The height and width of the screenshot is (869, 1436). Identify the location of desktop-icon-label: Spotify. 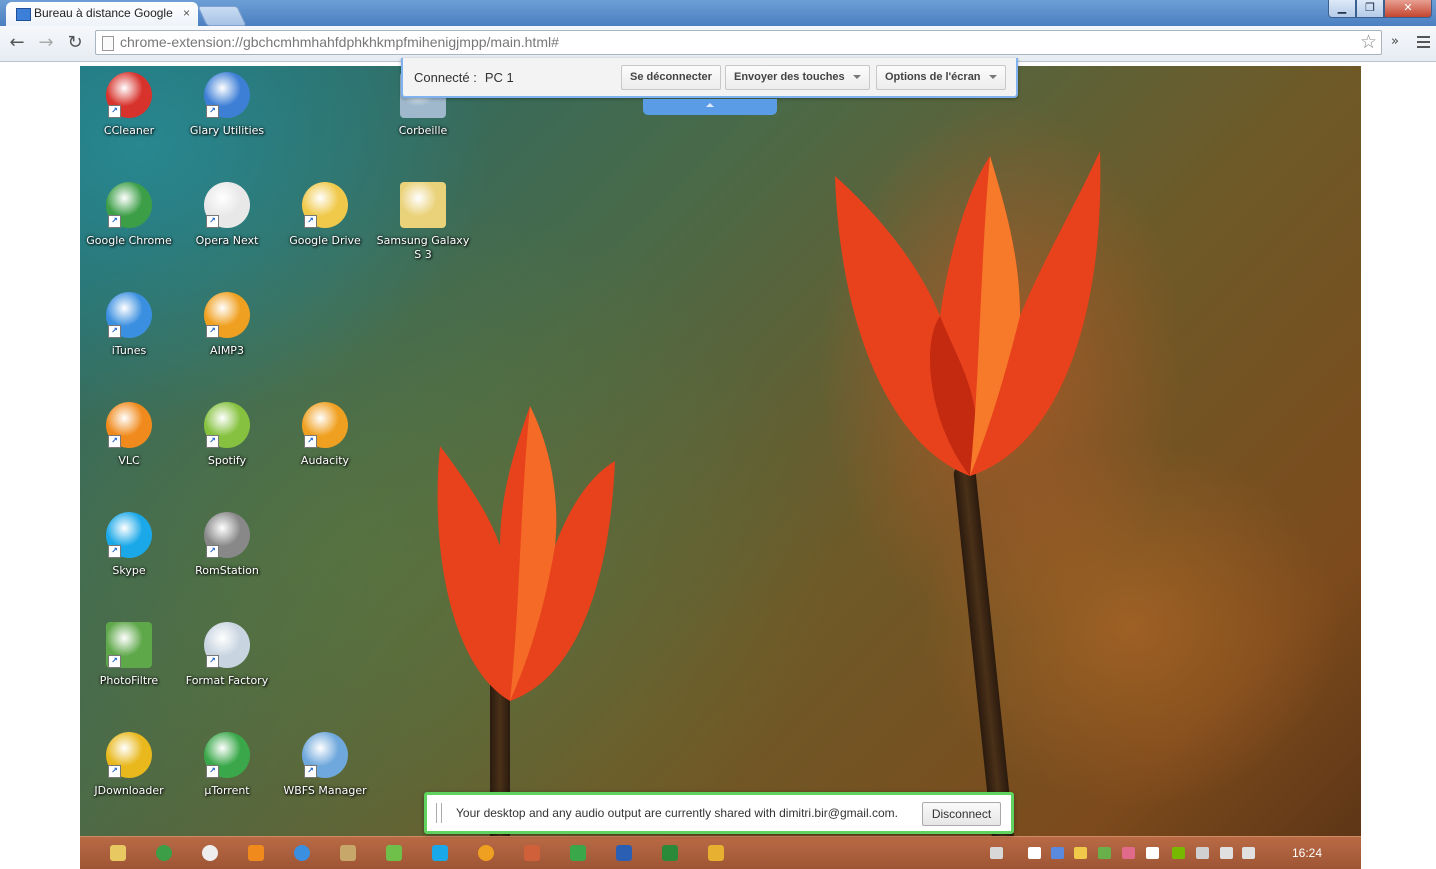
(227, 460).